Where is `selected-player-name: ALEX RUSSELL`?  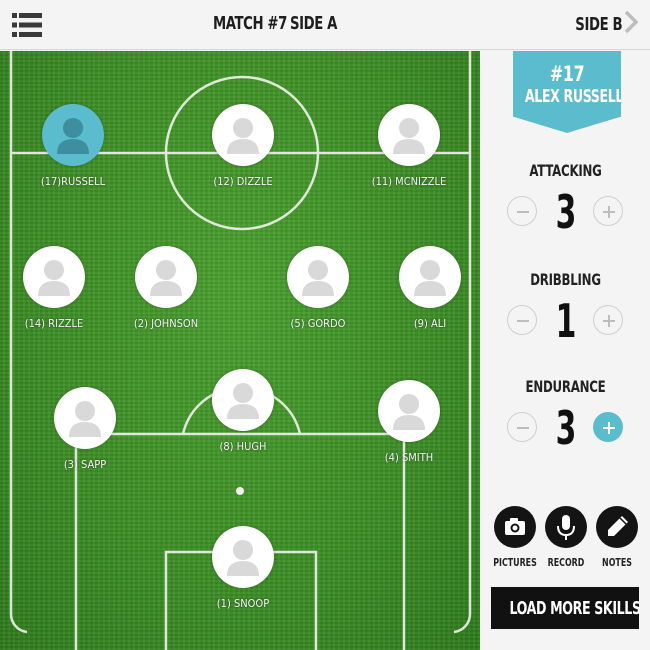
selected-player-name: ALEX RUSSELL is located at coordinates (574, 96).